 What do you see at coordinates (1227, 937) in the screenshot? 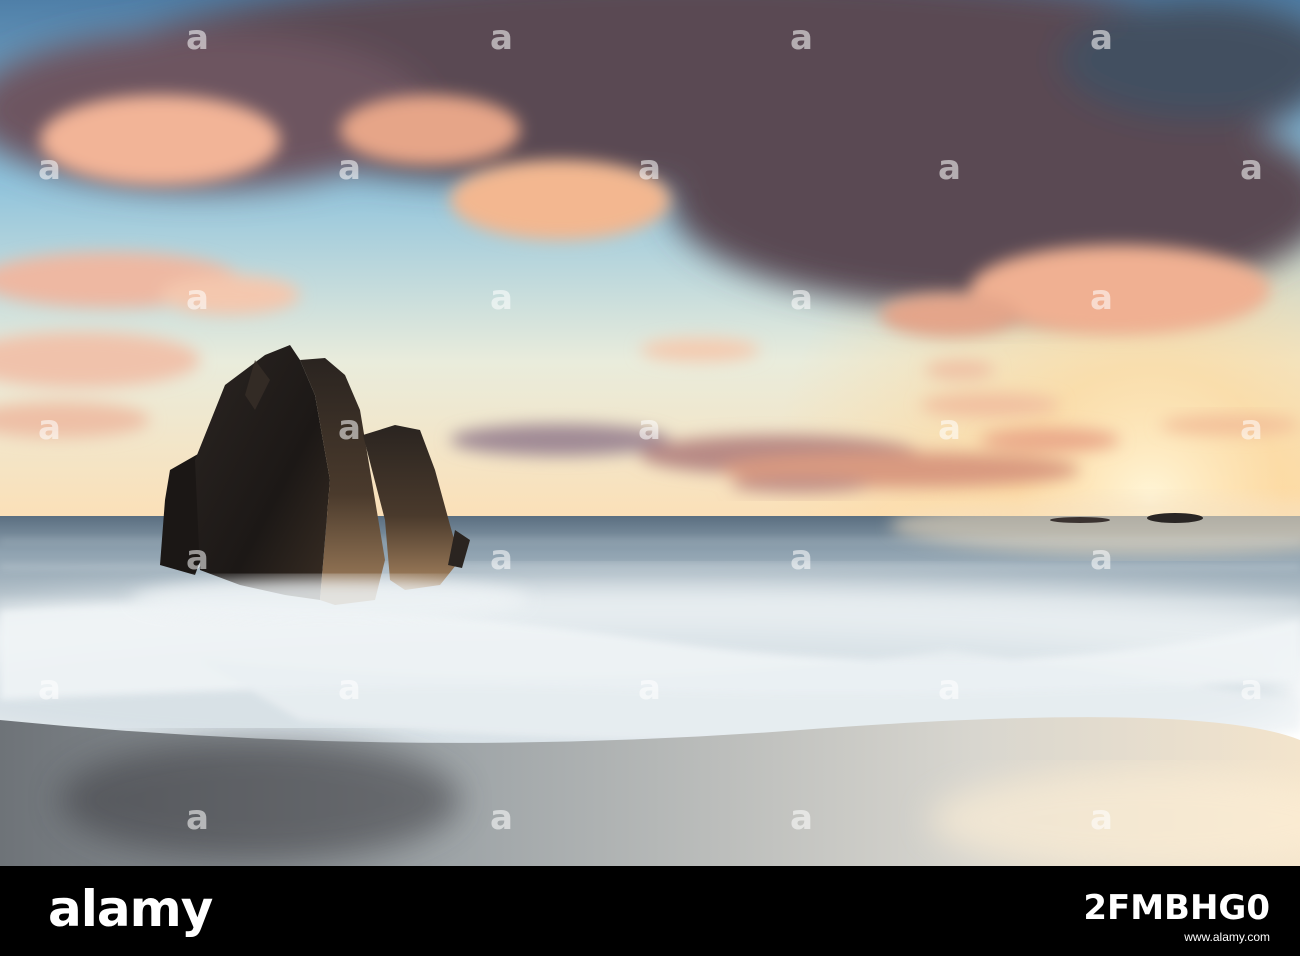
I see `site-url: www.alamy.com` at bounding box center [1227, 937].